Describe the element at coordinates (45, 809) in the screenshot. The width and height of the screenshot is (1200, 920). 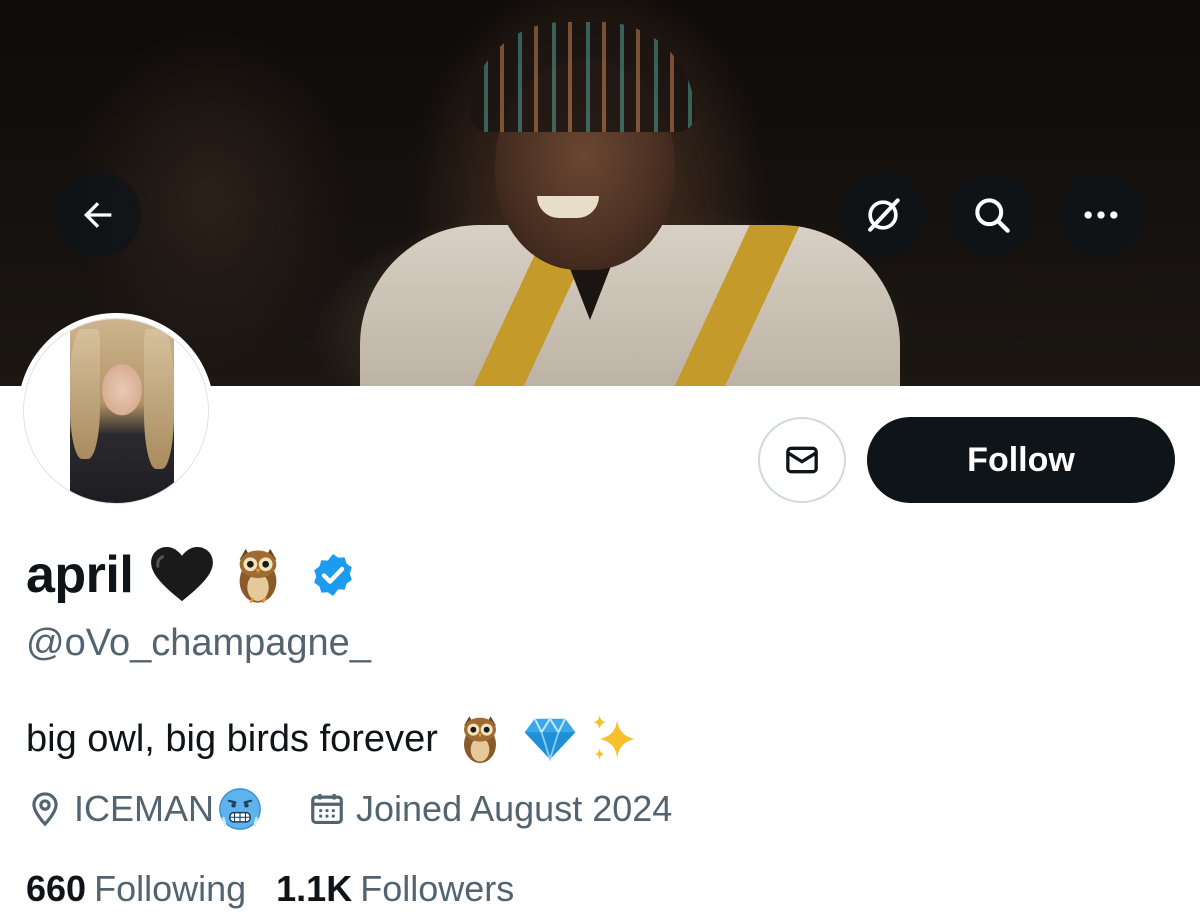
I see `location-pin-icon` at that location.